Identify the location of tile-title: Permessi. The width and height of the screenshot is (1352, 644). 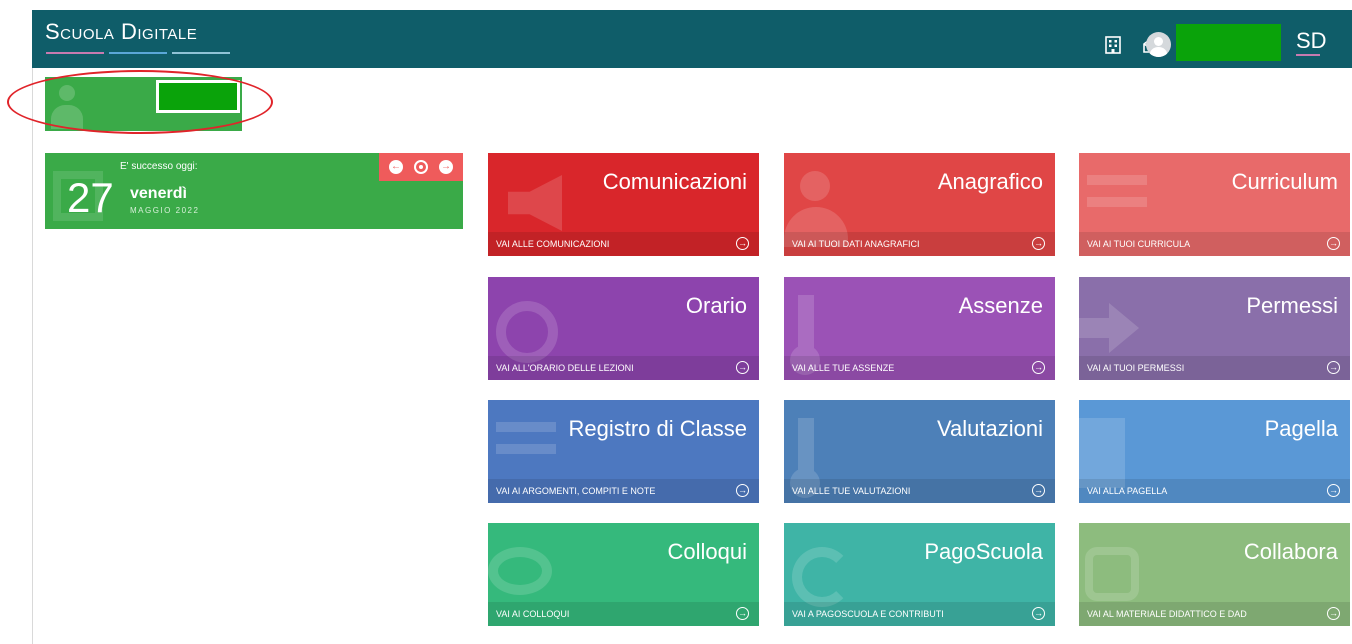
(1292, 305).